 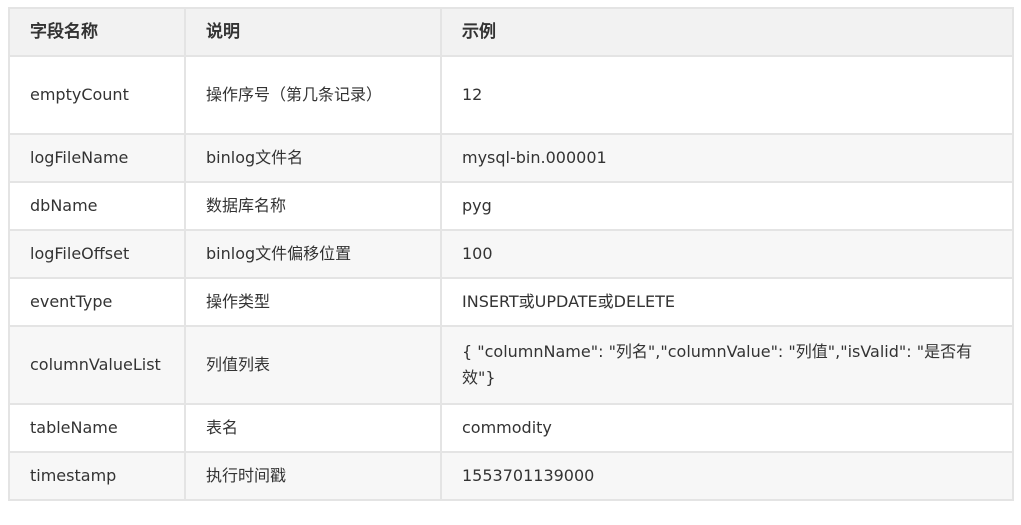 I want to click on column-header-example: 示例, so click(x=727, y=32).